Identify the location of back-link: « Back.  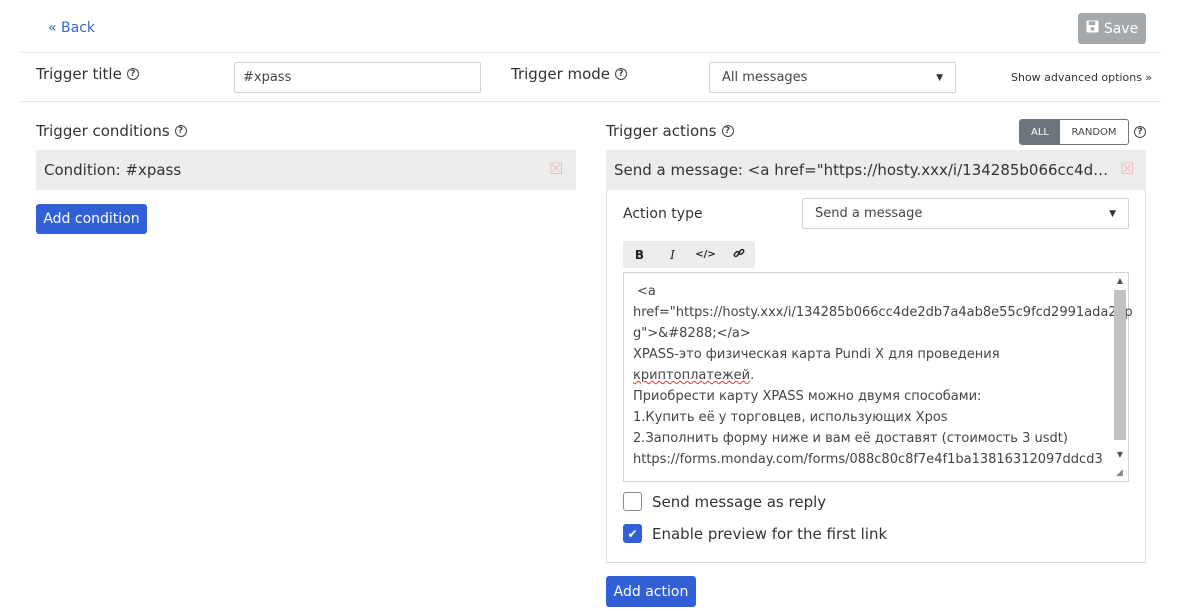
(71, 28).